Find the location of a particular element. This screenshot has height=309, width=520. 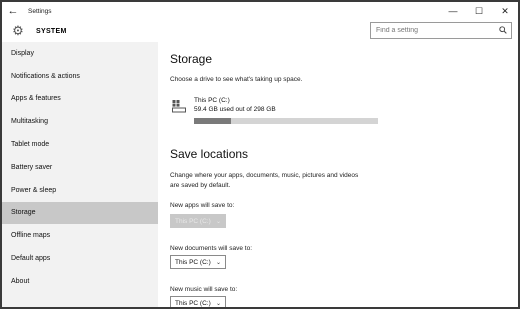

window-title: Settings is located at coordinates (40, 11).